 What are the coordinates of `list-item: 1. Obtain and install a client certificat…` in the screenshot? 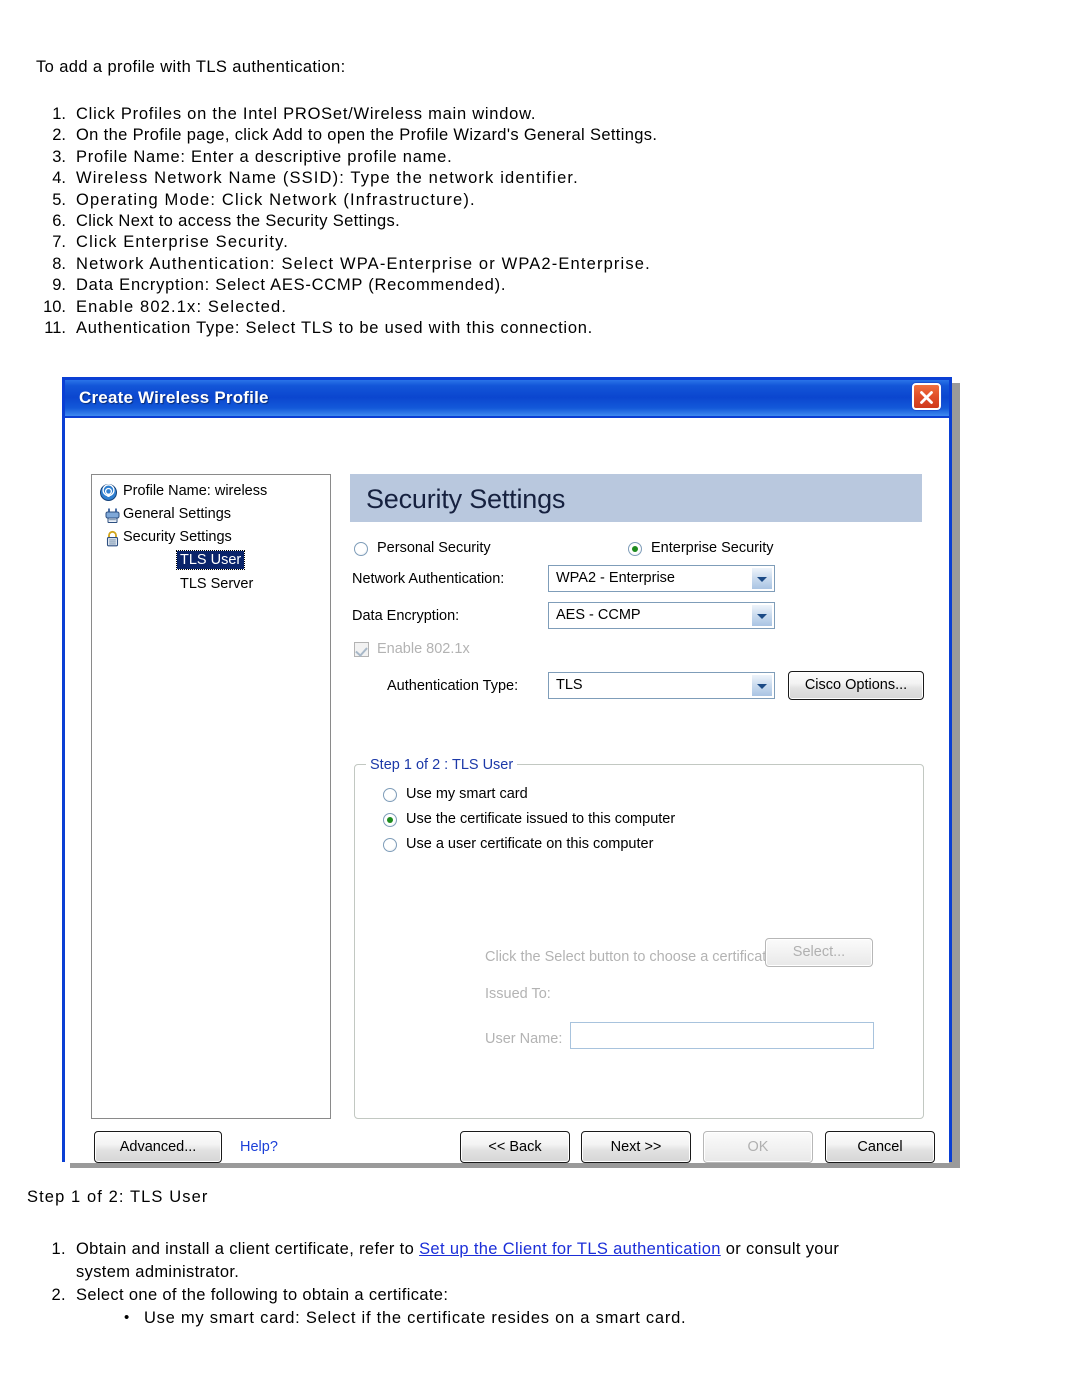 It's located at (546, 1261).